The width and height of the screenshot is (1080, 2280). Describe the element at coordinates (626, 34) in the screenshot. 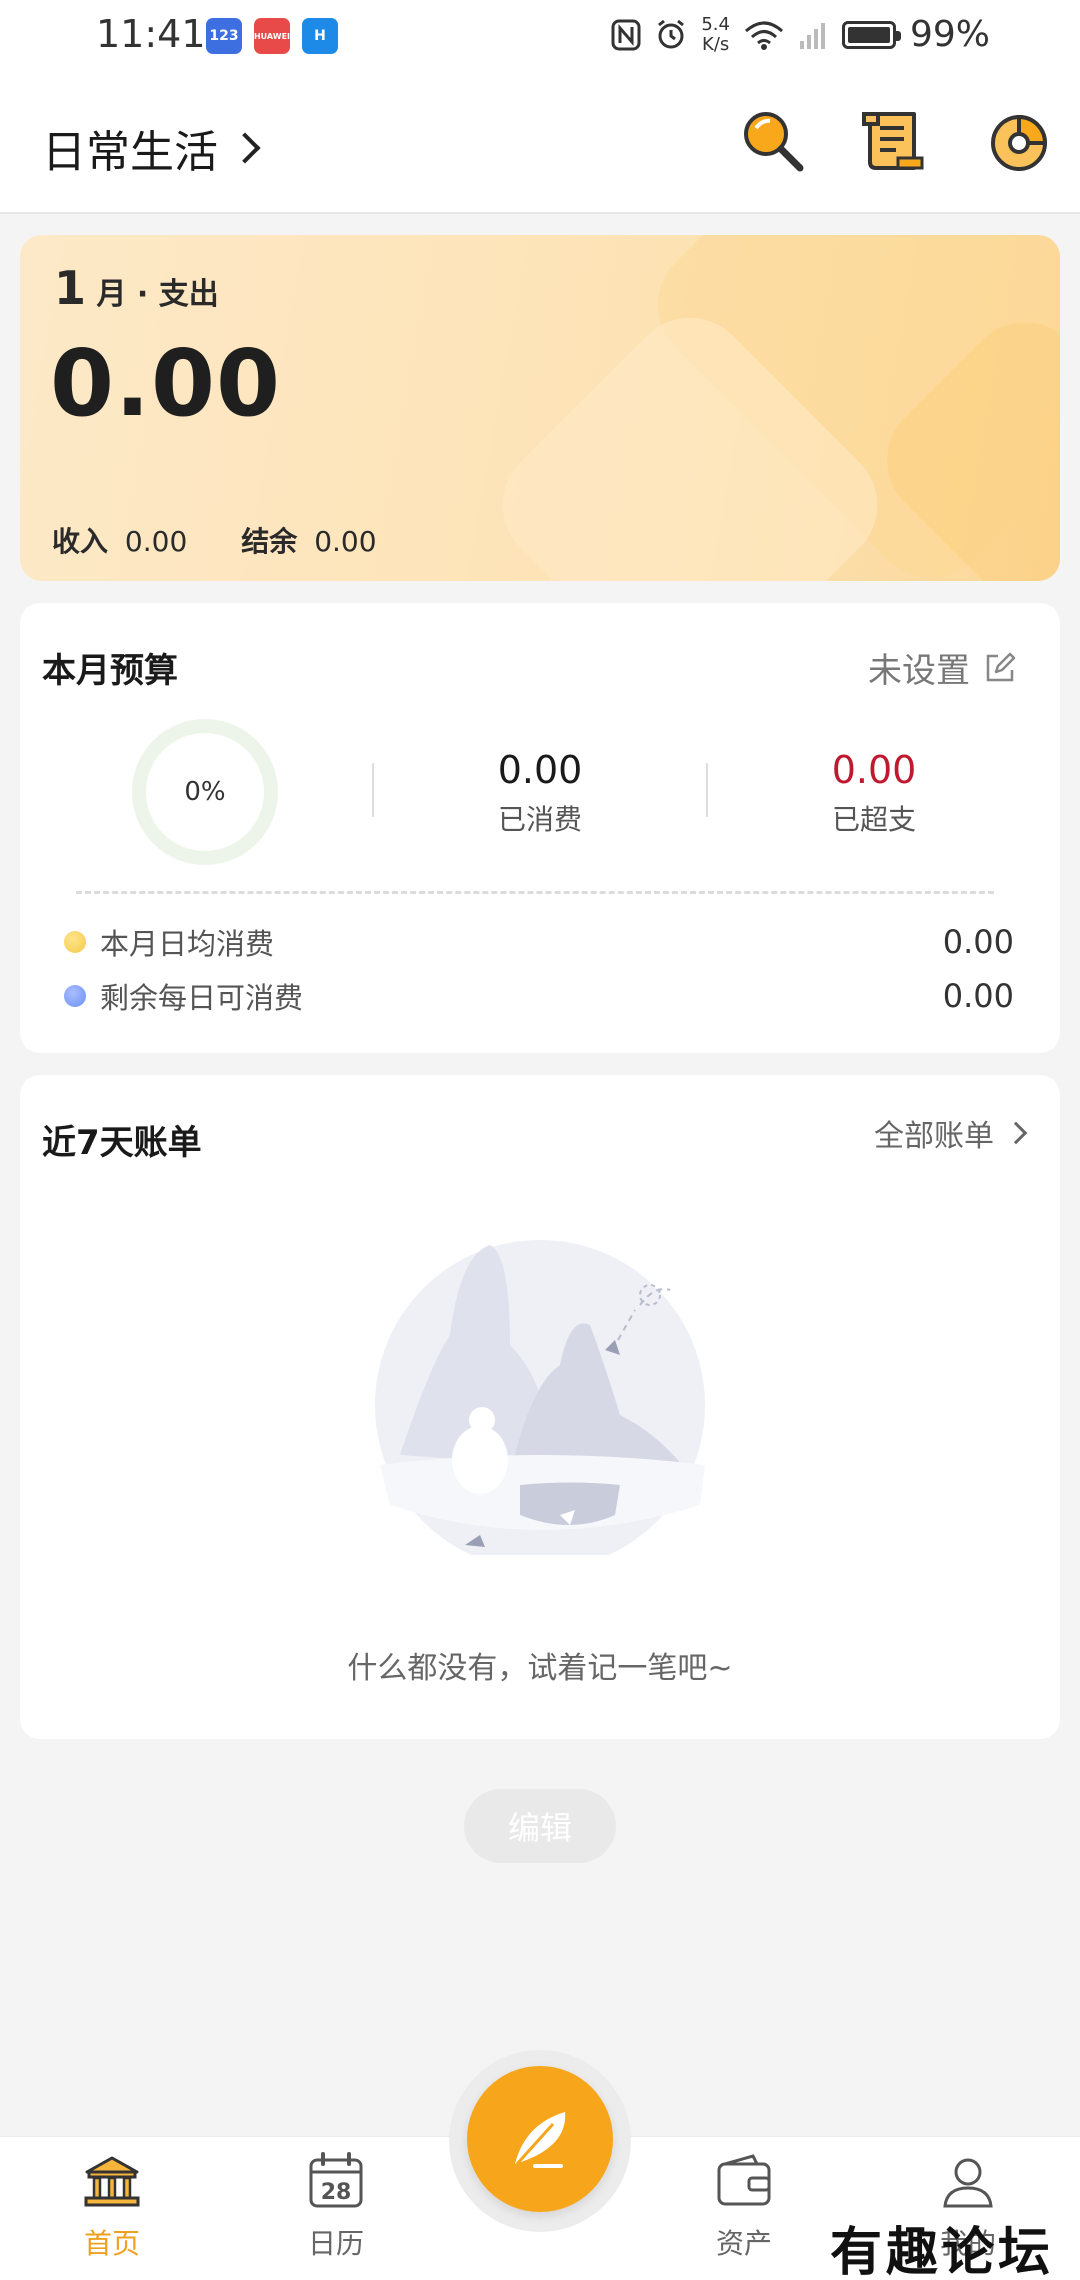

I see `nfc-icon` at that location.